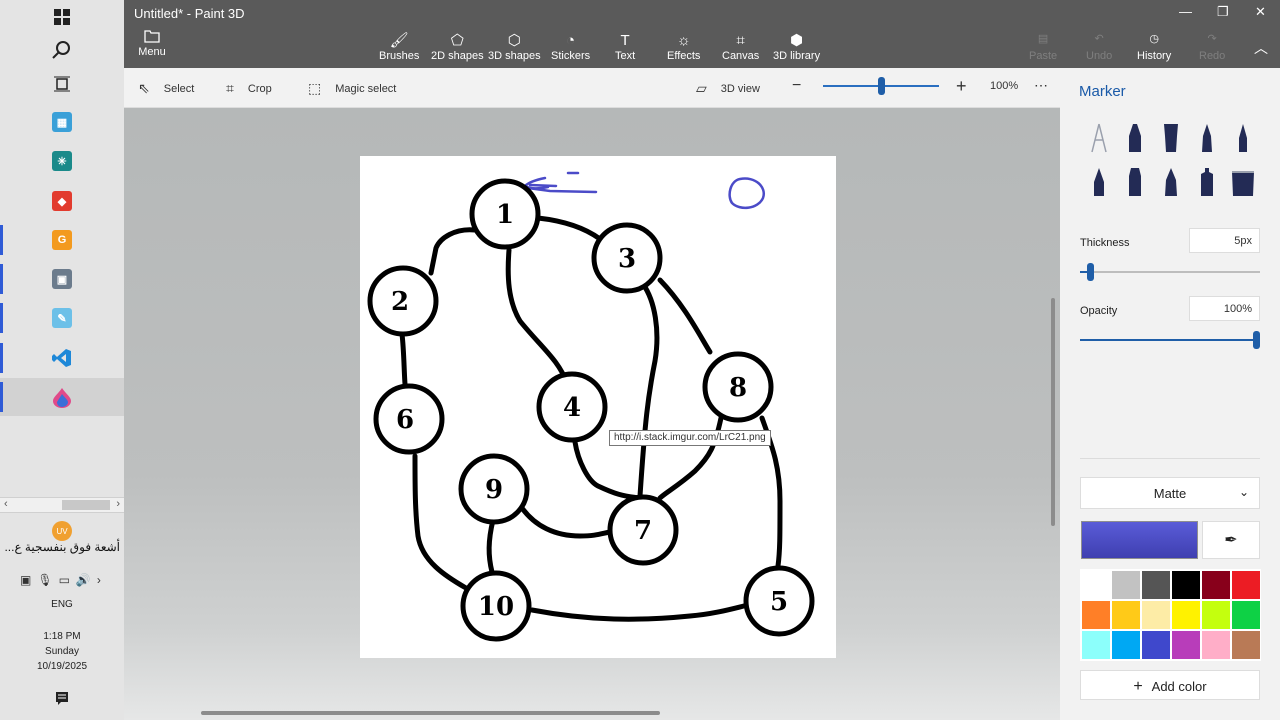 The width and height of the screenshot is (1280, 720). What do you see at coordinates (166, 88) in the screenshot?
I see `select-tool: ⇖ Select` at bounding box center [166, 88].